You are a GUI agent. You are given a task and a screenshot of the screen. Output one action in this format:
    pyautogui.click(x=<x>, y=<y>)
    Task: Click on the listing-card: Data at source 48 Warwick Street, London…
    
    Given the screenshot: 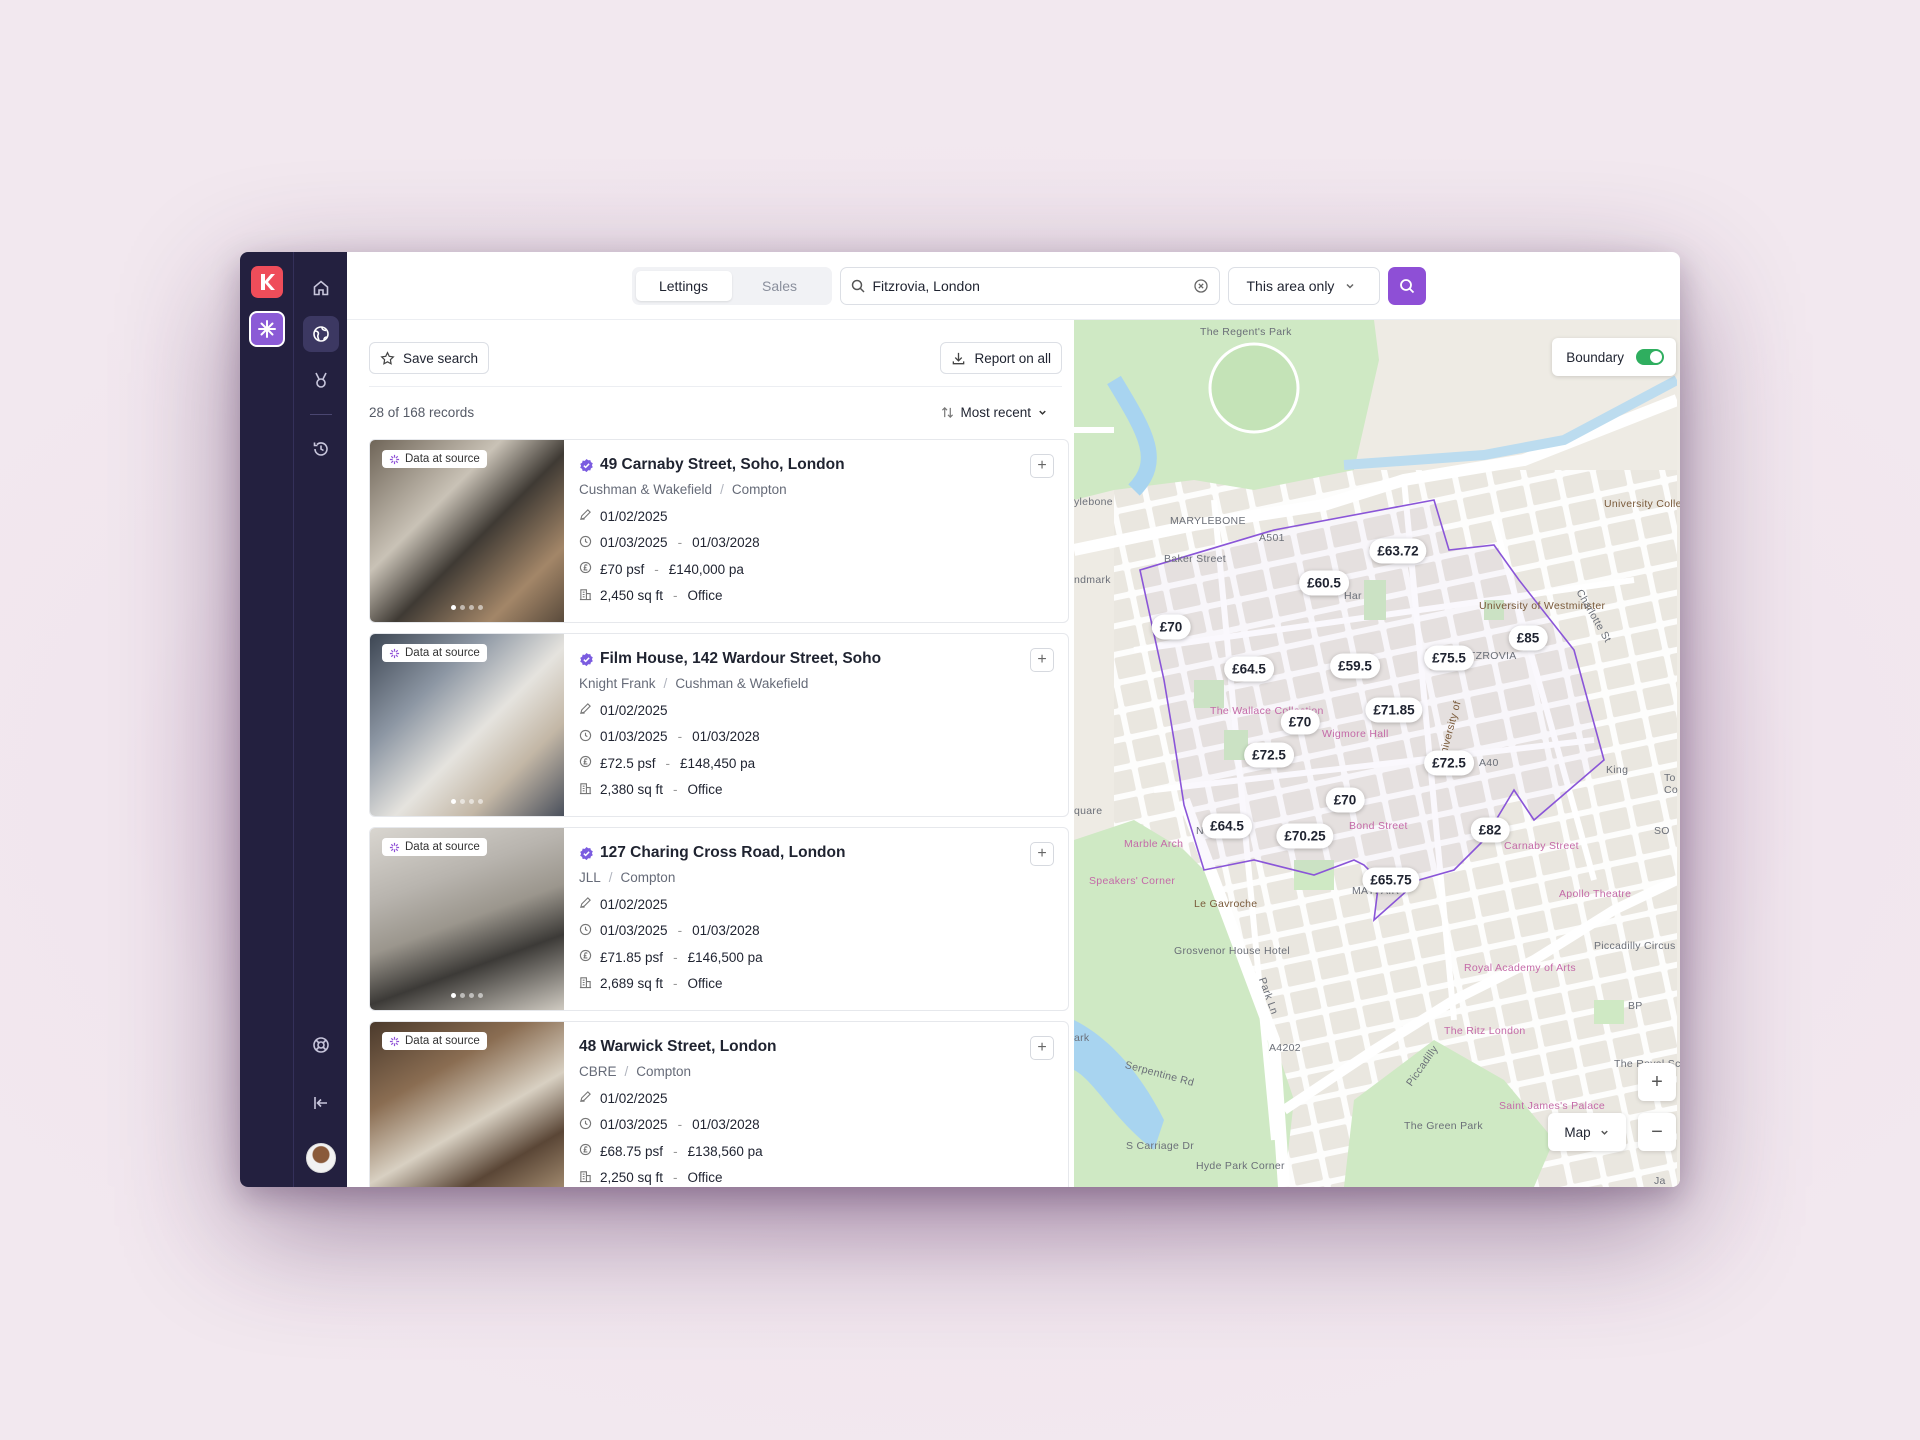 What is the action you would take?
    pyautogui.click(x=719, y=1104)
    